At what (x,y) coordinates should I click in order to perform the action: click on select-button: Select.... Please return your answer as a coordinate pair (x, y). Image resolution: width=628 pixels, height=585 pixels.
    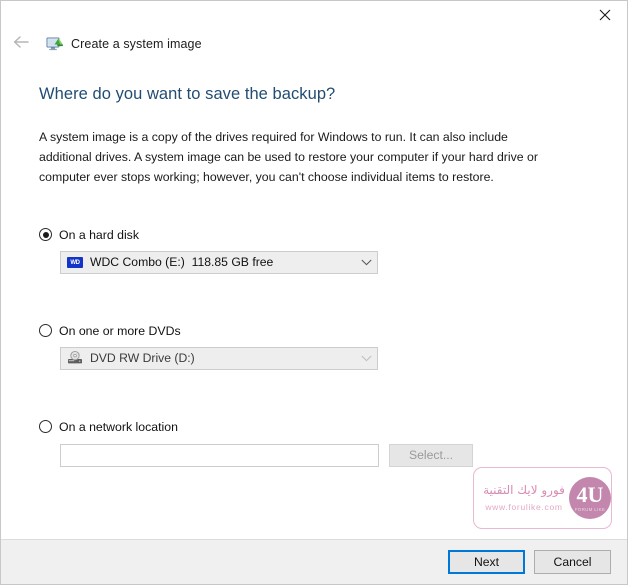
    Looking at the image, I should click on (431, 455).